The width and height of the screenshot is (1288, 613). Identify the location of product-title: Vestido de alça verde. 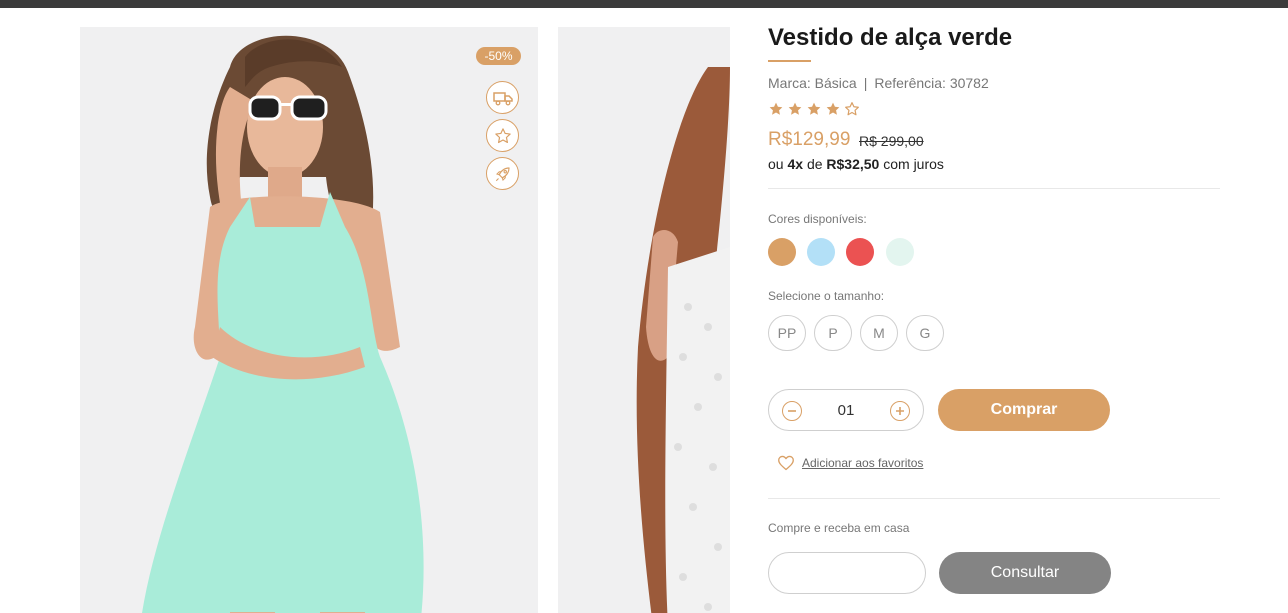
(890, 37).